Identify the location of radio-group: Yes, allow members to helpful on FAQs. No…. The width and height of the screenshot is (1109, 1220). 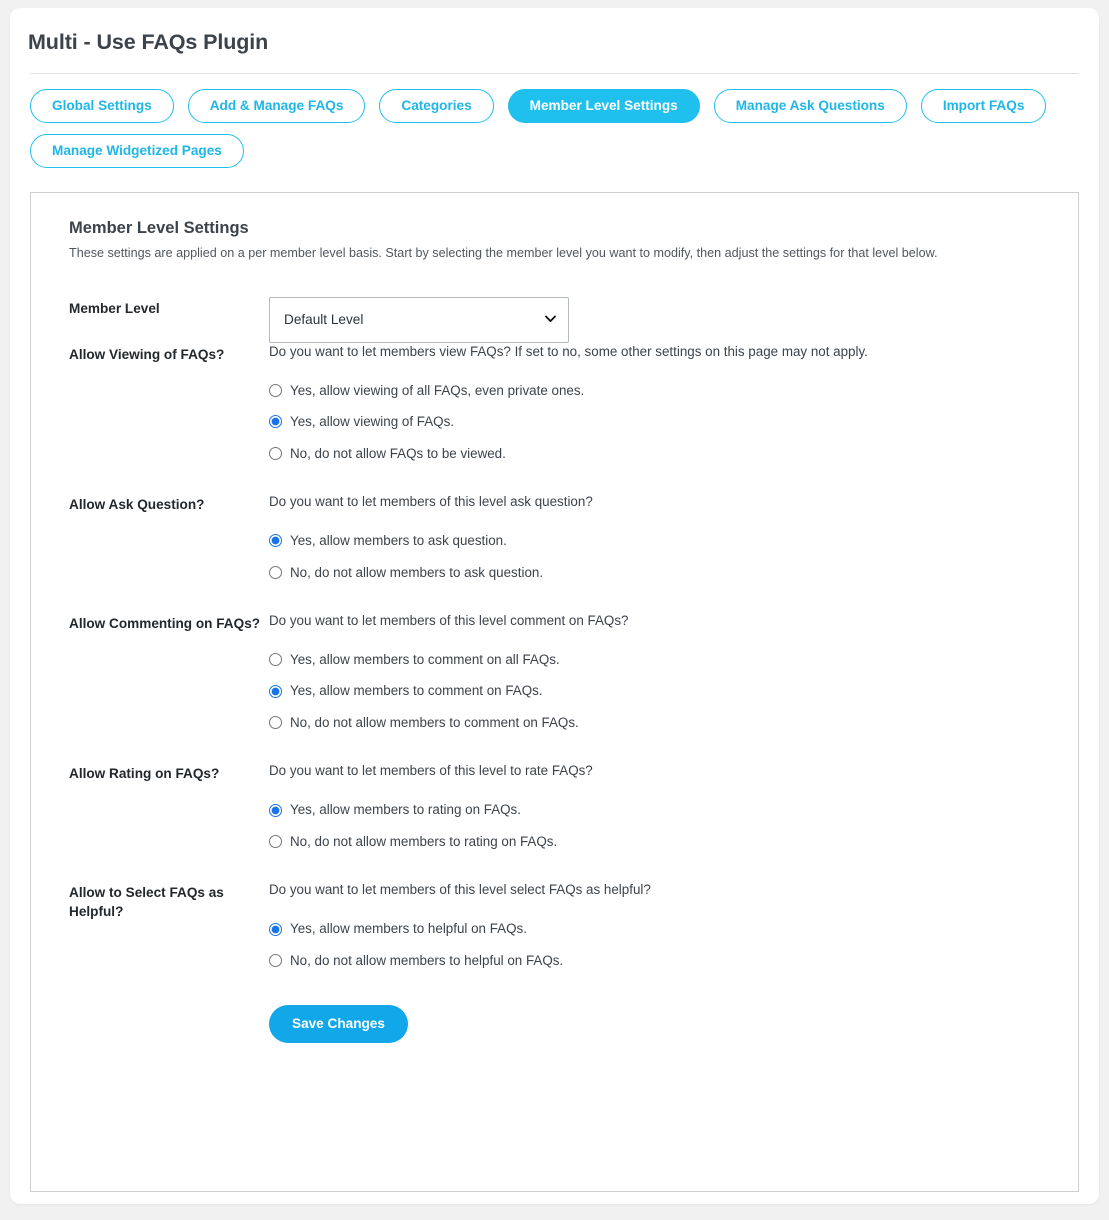
(656, 944).